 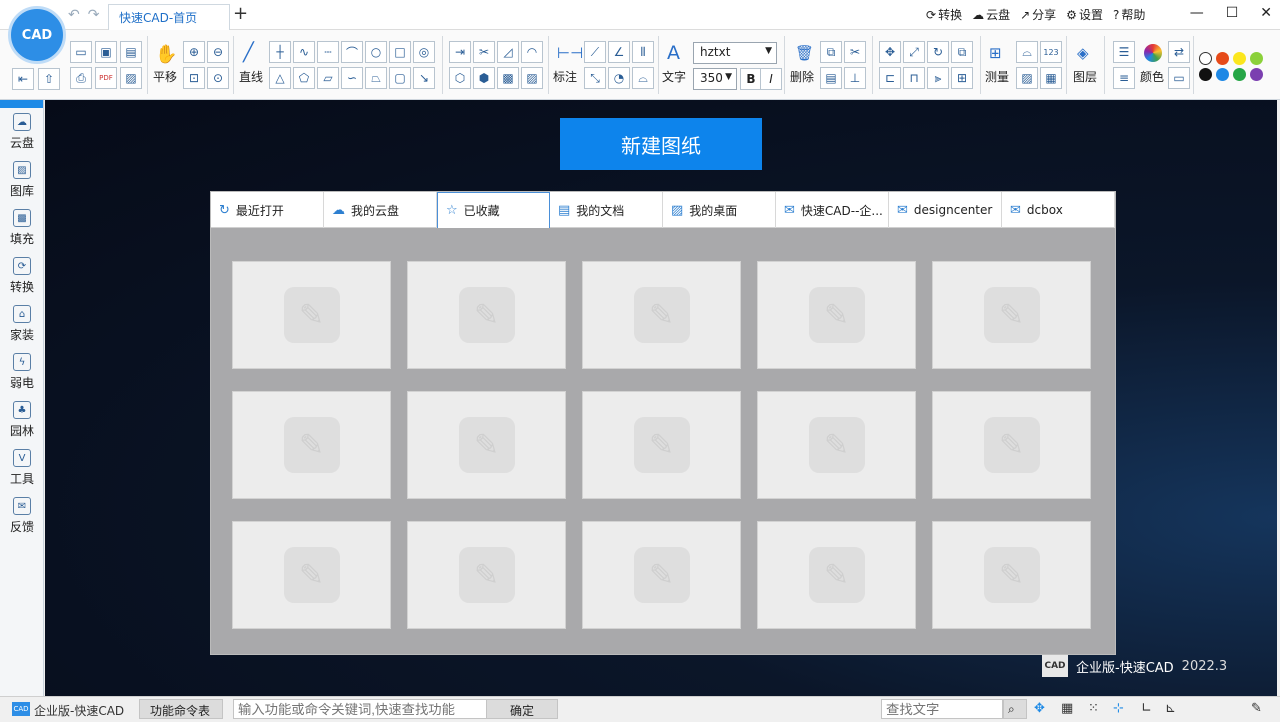 What do you see at coordinates (1256, 708) in the screenshot?
I see `edit-icon: ✎` at bounding box center [1256, 708].